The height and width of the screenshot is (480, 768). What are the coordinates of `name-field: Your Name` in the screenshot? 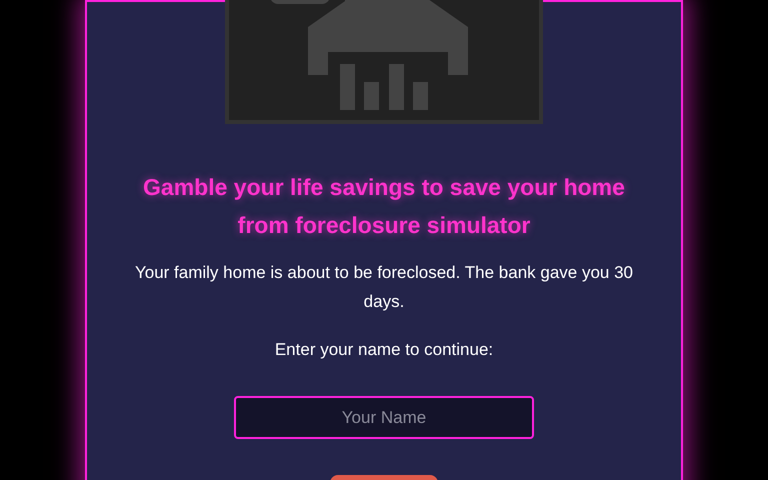 It's located at (384, 417).